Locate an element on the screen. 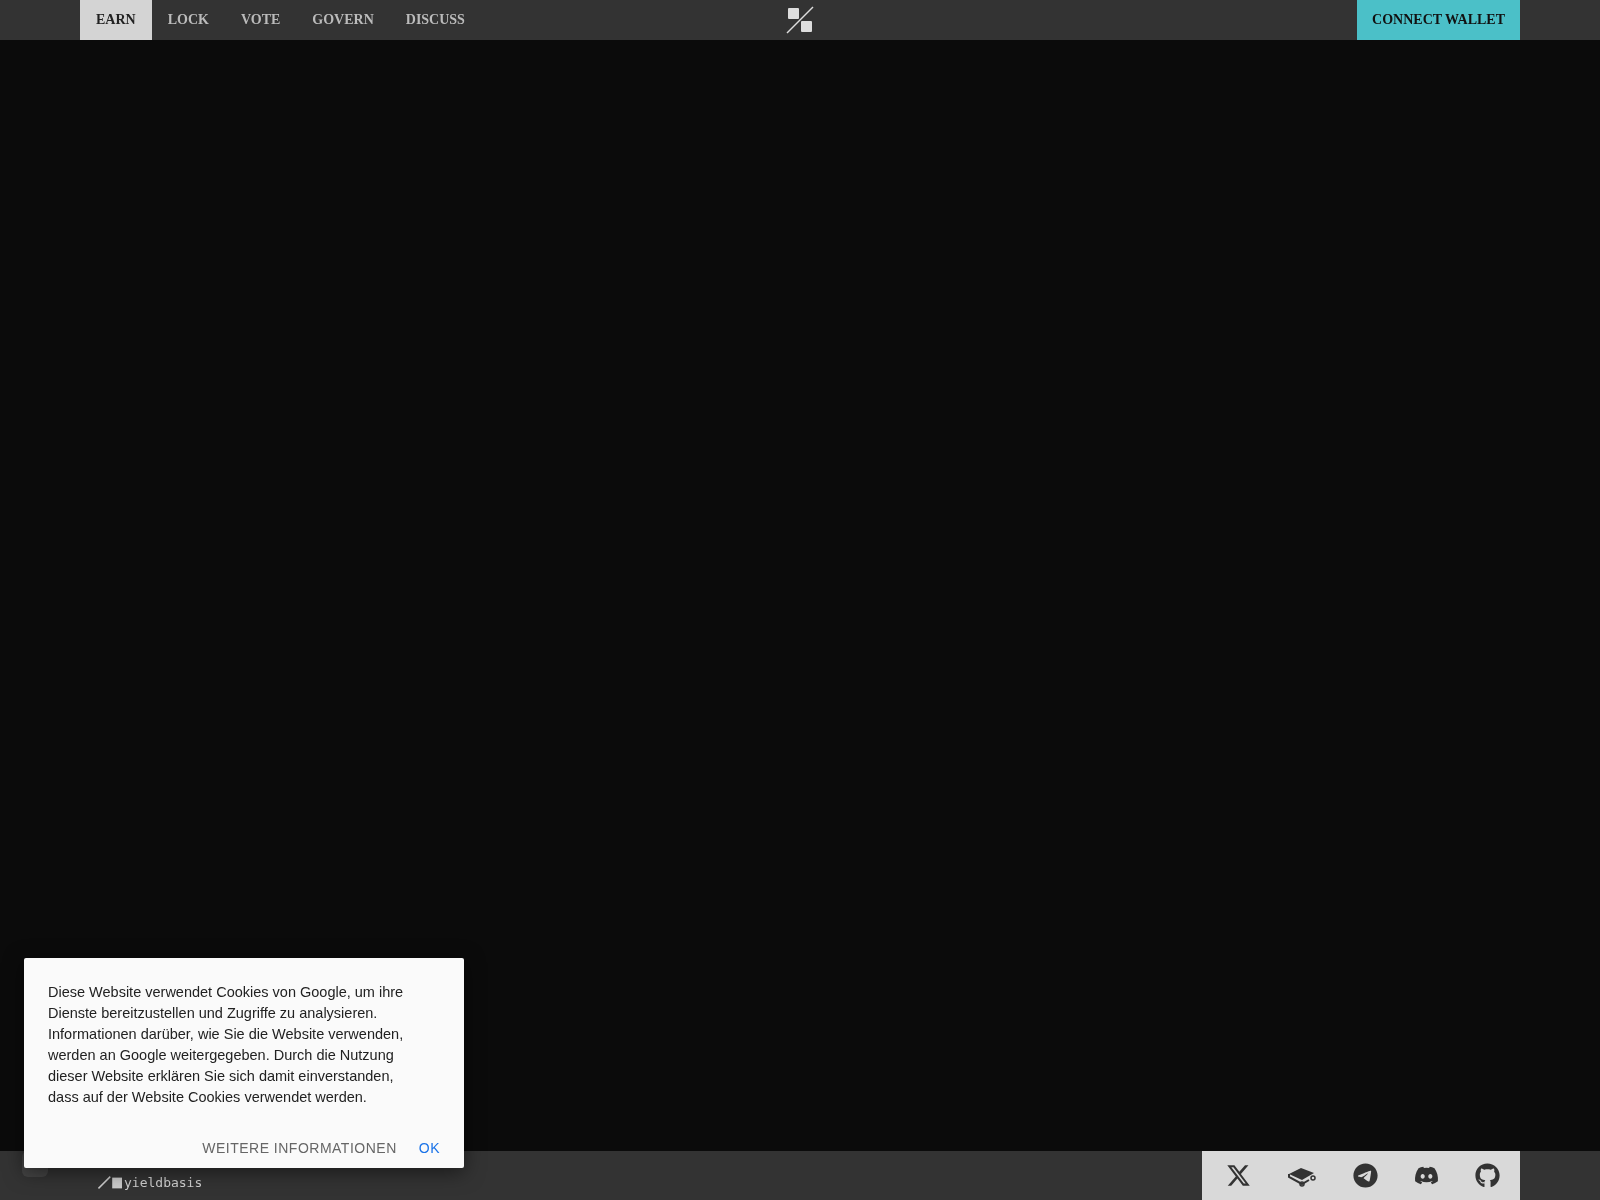  nav-tab: GOVERN is located at coordinates (343, 20).